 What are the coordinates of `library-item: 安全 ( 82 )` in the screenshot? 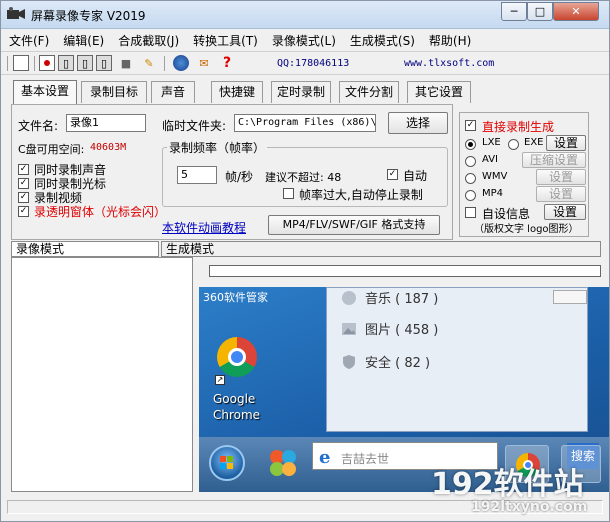 It's located at (385, 361).